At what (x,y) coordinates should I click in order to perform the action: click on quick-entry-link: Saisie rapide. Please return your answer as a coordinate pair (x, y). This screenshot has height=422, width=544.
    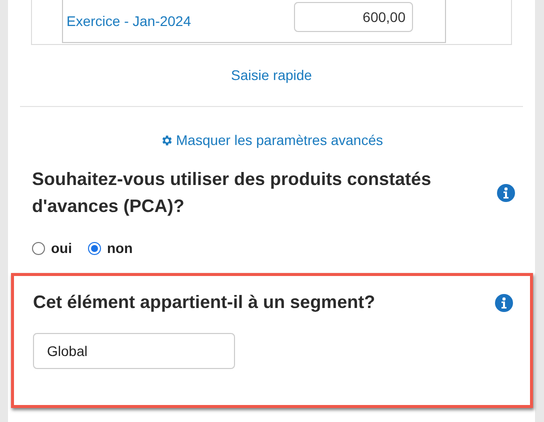
    Looking at the image, I should click on (271, 75).